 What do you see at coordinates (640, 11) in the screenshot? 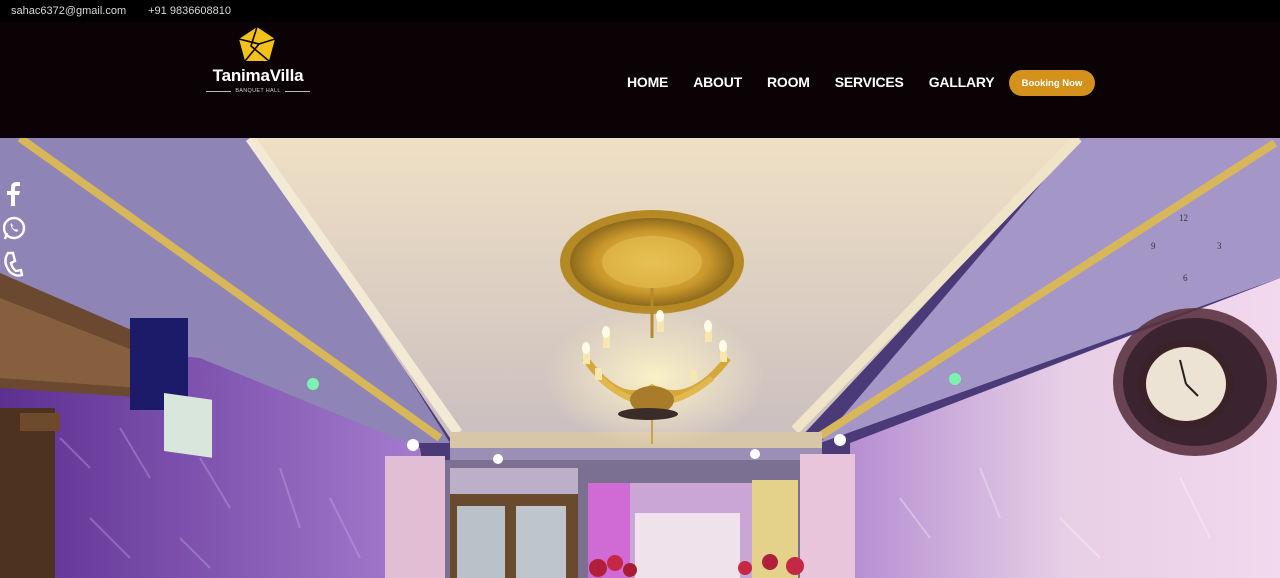
I see `top-contact-bar: sahac6372@gmail.com +91 9836608810` at bounding box center [640, 11].